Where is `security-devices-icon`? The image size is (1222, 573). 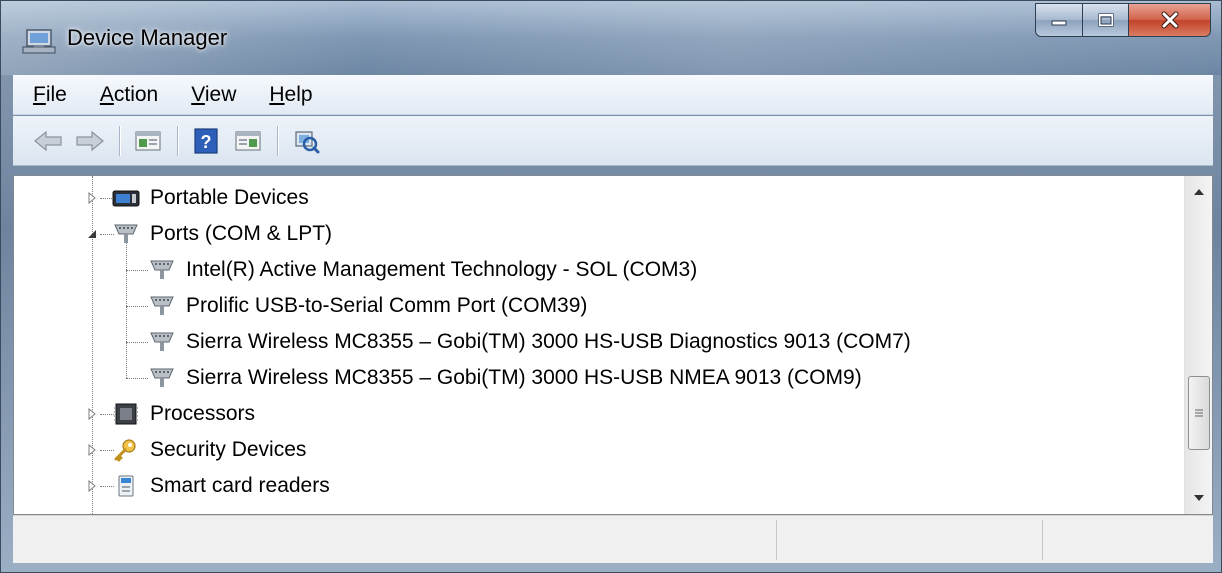 security-devices-icon is located at coordinates (125, 450).